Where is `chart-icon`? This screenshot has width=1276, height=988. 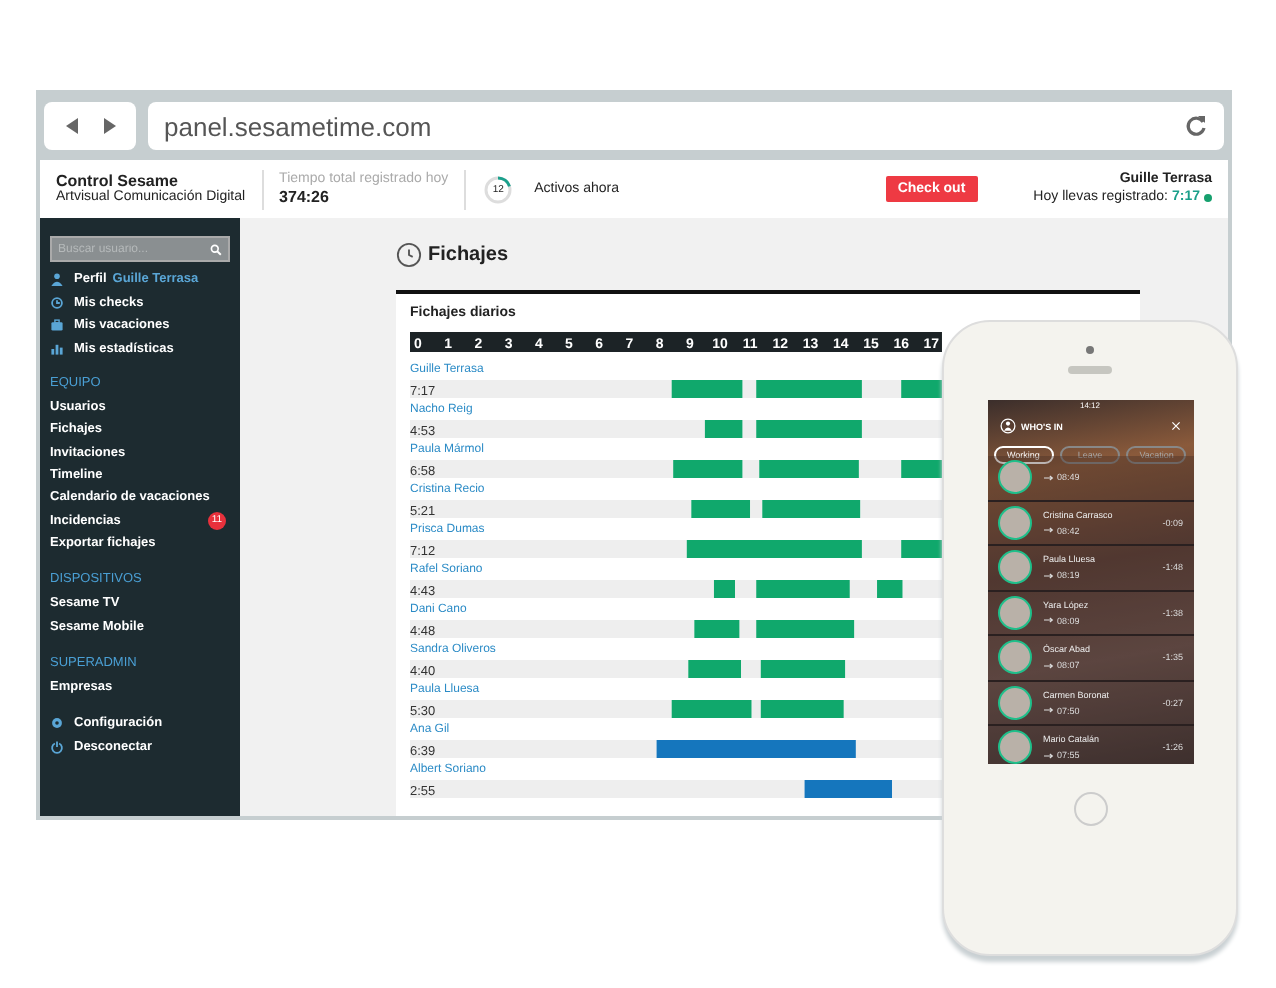
chart-icon is located at coordinates (57, 348).